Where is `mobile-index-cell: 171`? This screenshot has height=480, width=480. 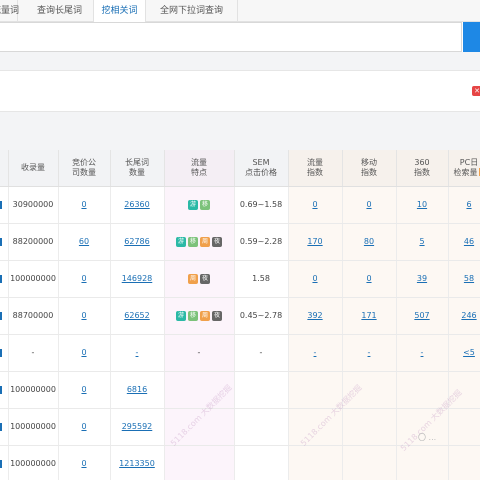 mobile-index-cell: 171 is located at coordinates (369, 316).